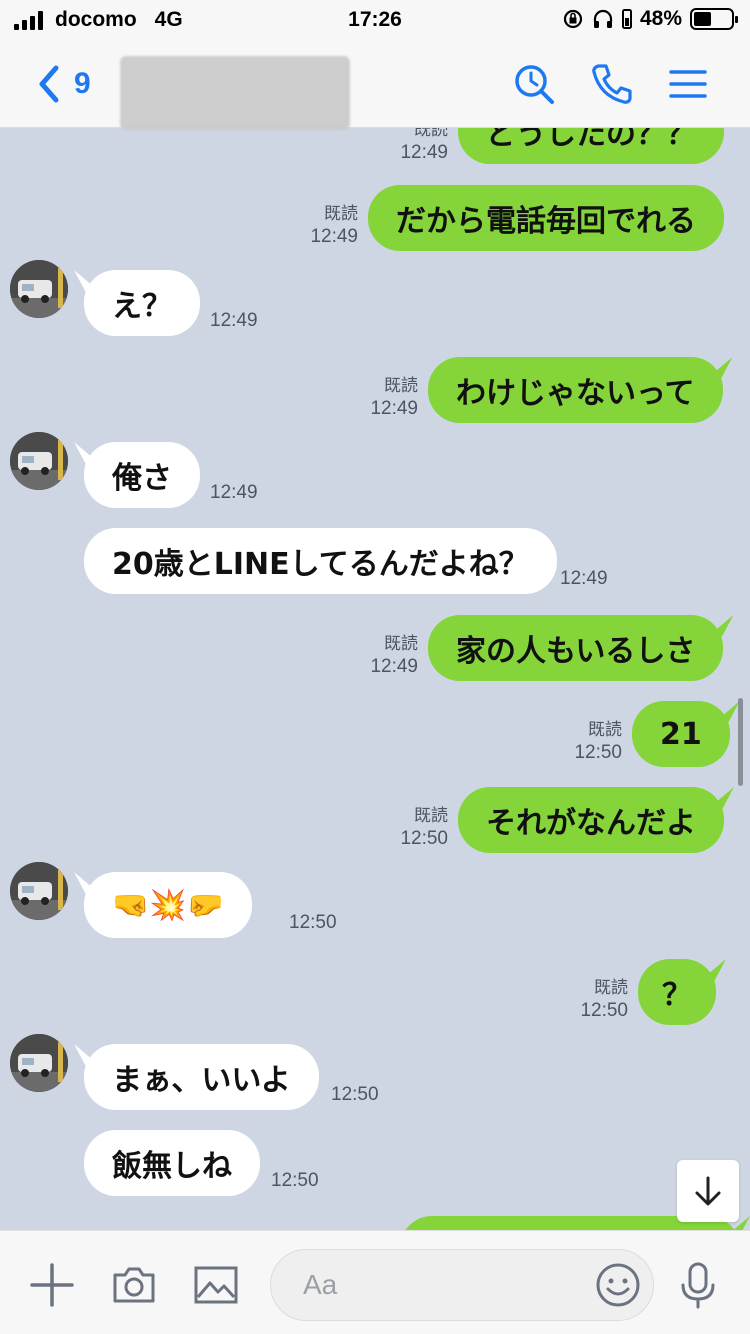 Image resolution: width=750 pixels, height=1334 pixels. What do you see at coordinates (573, 19) in the screenshot?
I see `rotation-lock-icon` at bounding box center [573, 19].